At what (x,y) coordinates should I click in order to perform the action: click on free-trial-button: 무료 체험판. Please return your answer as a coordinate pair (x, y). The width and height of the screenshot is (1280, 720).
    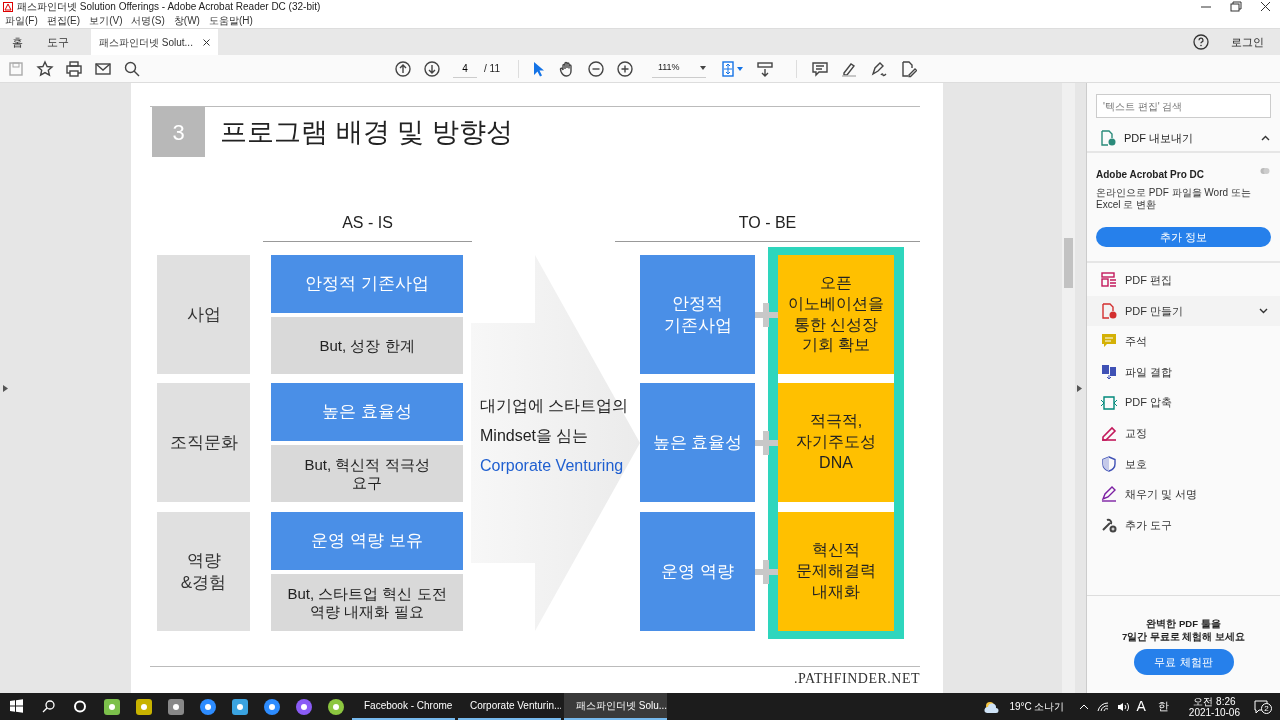
    Looking at the image, I should click on (1183, 662).